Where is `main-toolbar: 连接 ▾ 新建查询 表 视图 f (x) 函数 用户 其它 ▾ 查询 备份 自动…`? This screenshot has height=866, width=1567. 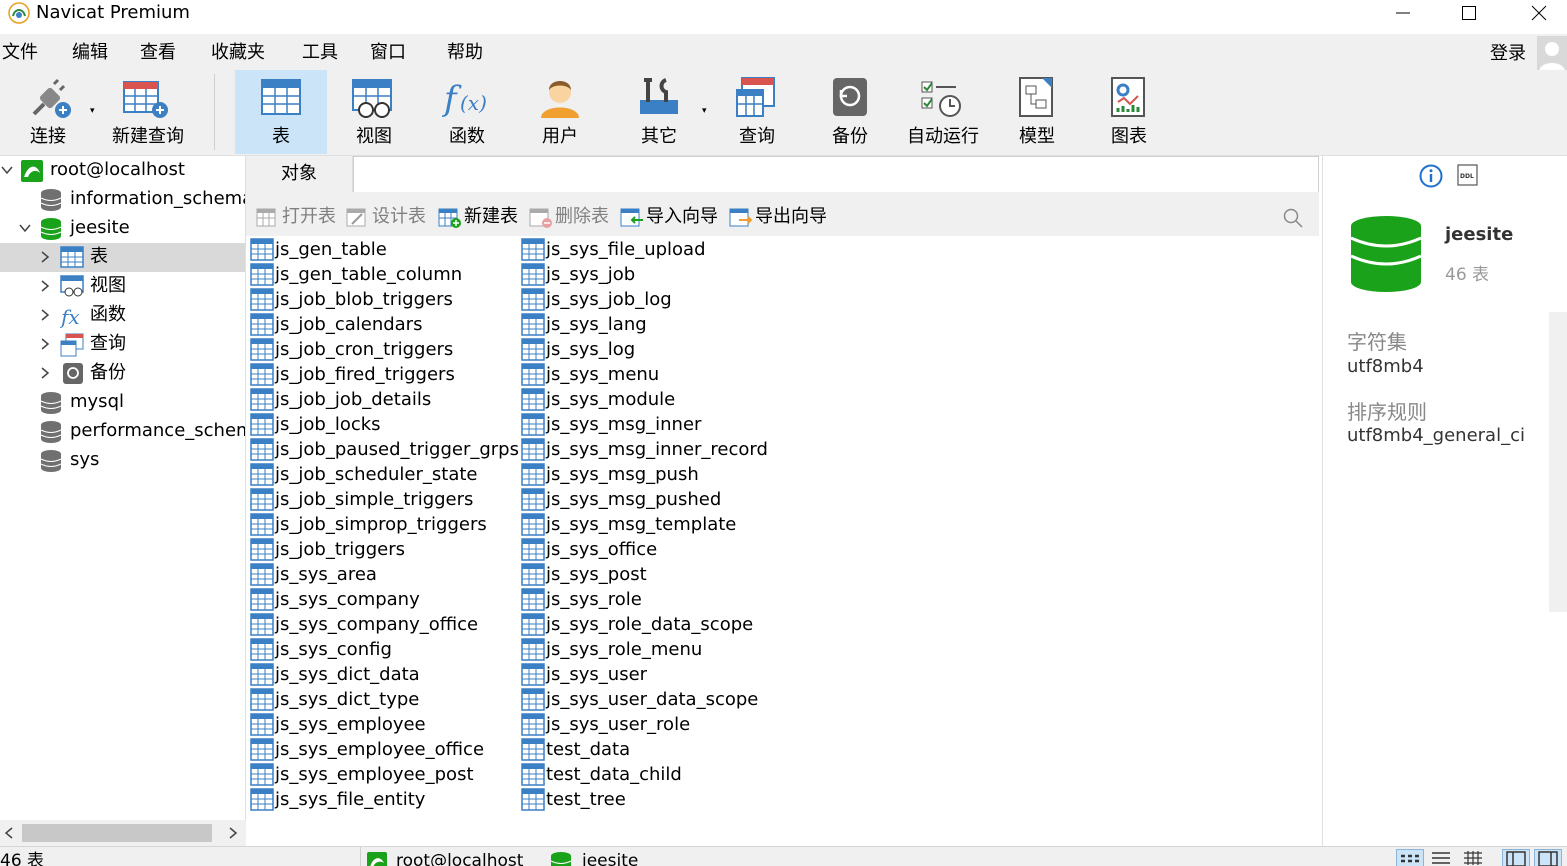
main-toolbar: 连接 ▾ 新建查询 表 视图 f (x) 函数 用户 其它 ▾ 查询 备份 自动… is located at coordinates (783, 113).